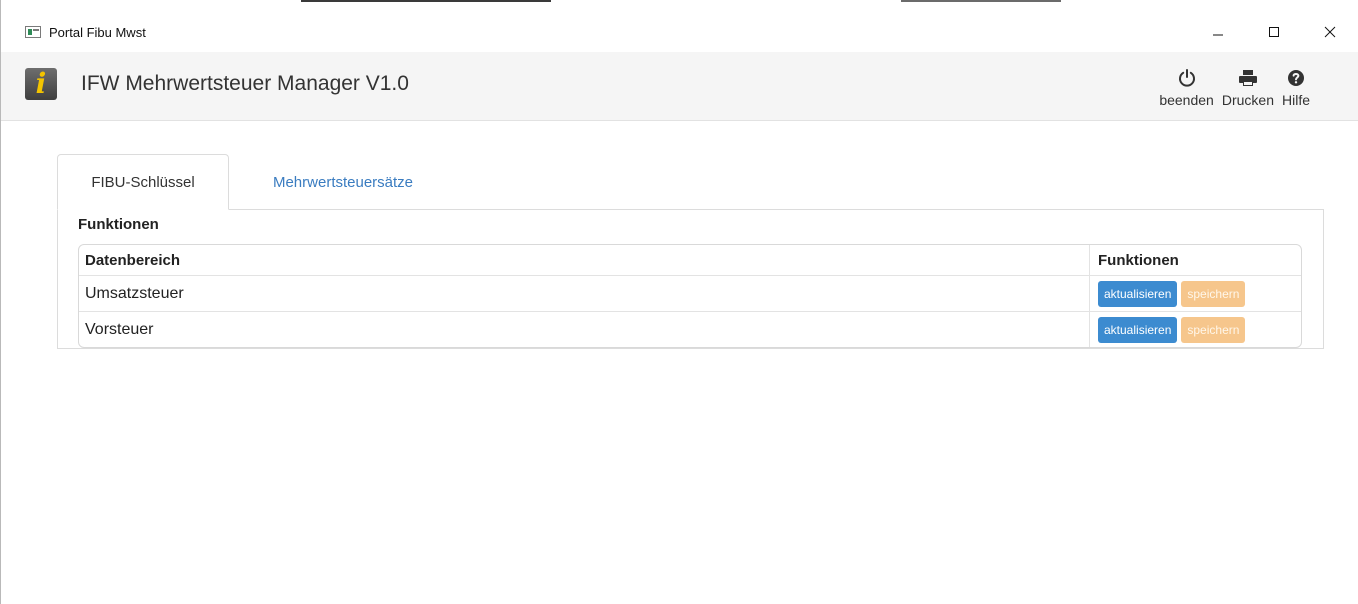 This screenshot has height=604, width=1358. I want to click on quit-label: beenden, so click(1186, 100).